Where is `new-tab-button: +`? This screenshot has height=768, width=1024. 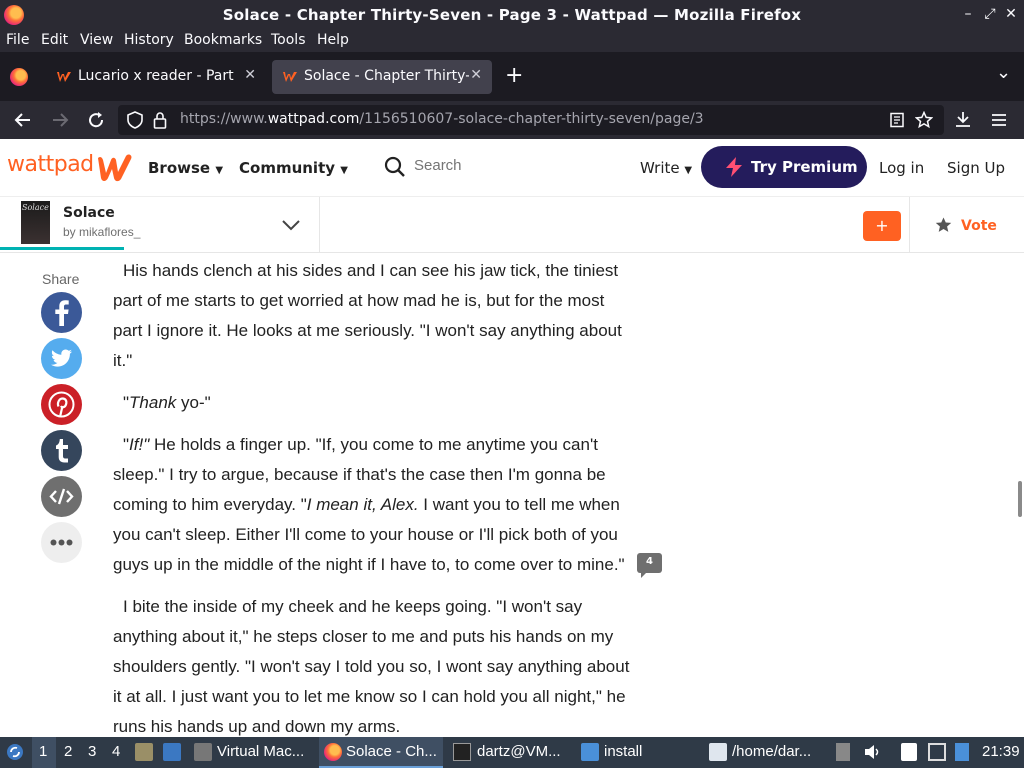
new-tab-button: + is located at coordinates (514, 75).